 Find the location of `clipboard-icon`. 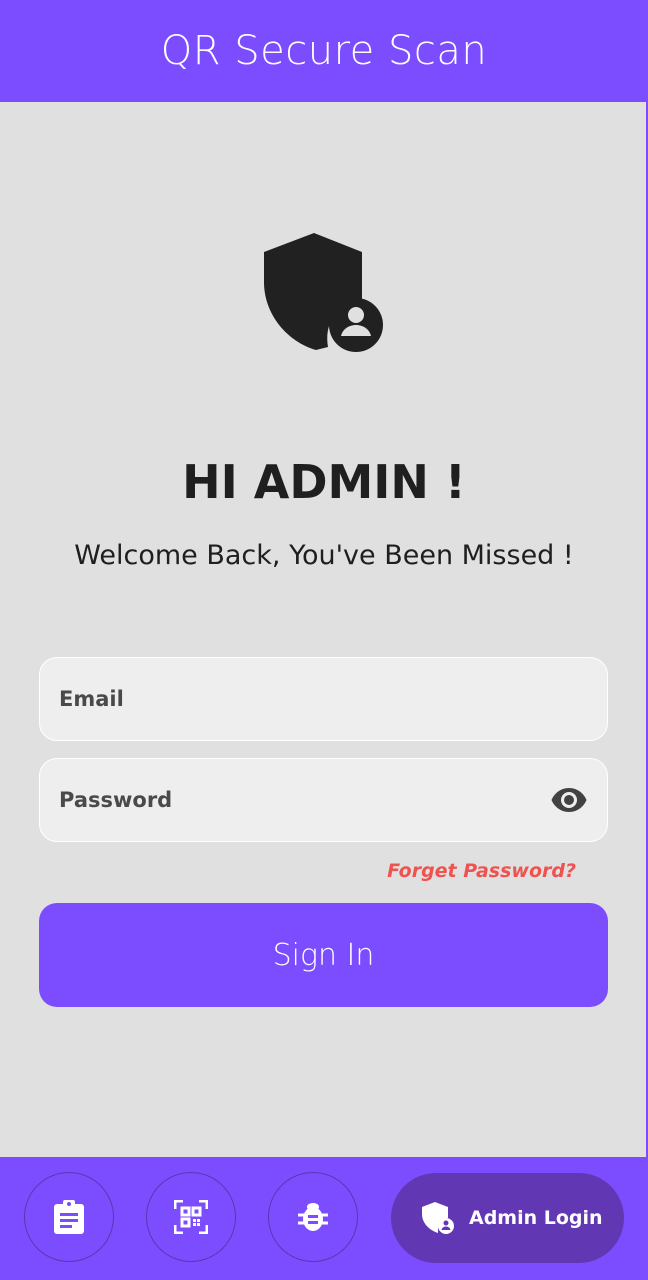

clipboard-icon is located at coordinates (69, 1217).